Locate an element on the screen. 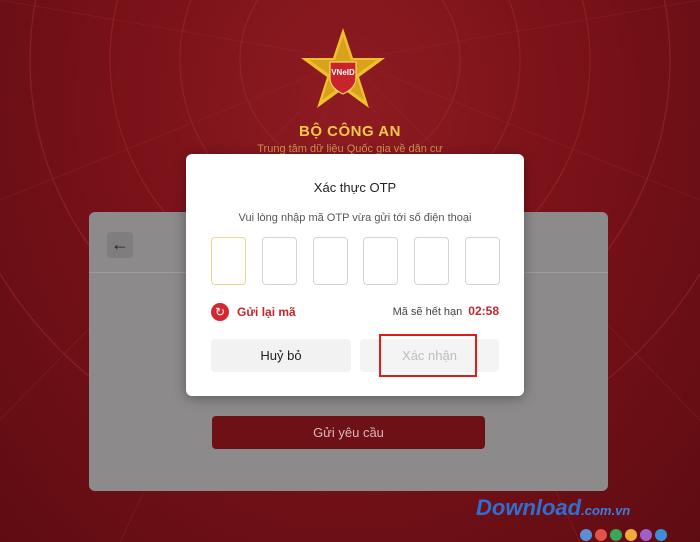  watermark-logo: Download.com.vn is located at coordinates (553, 508).